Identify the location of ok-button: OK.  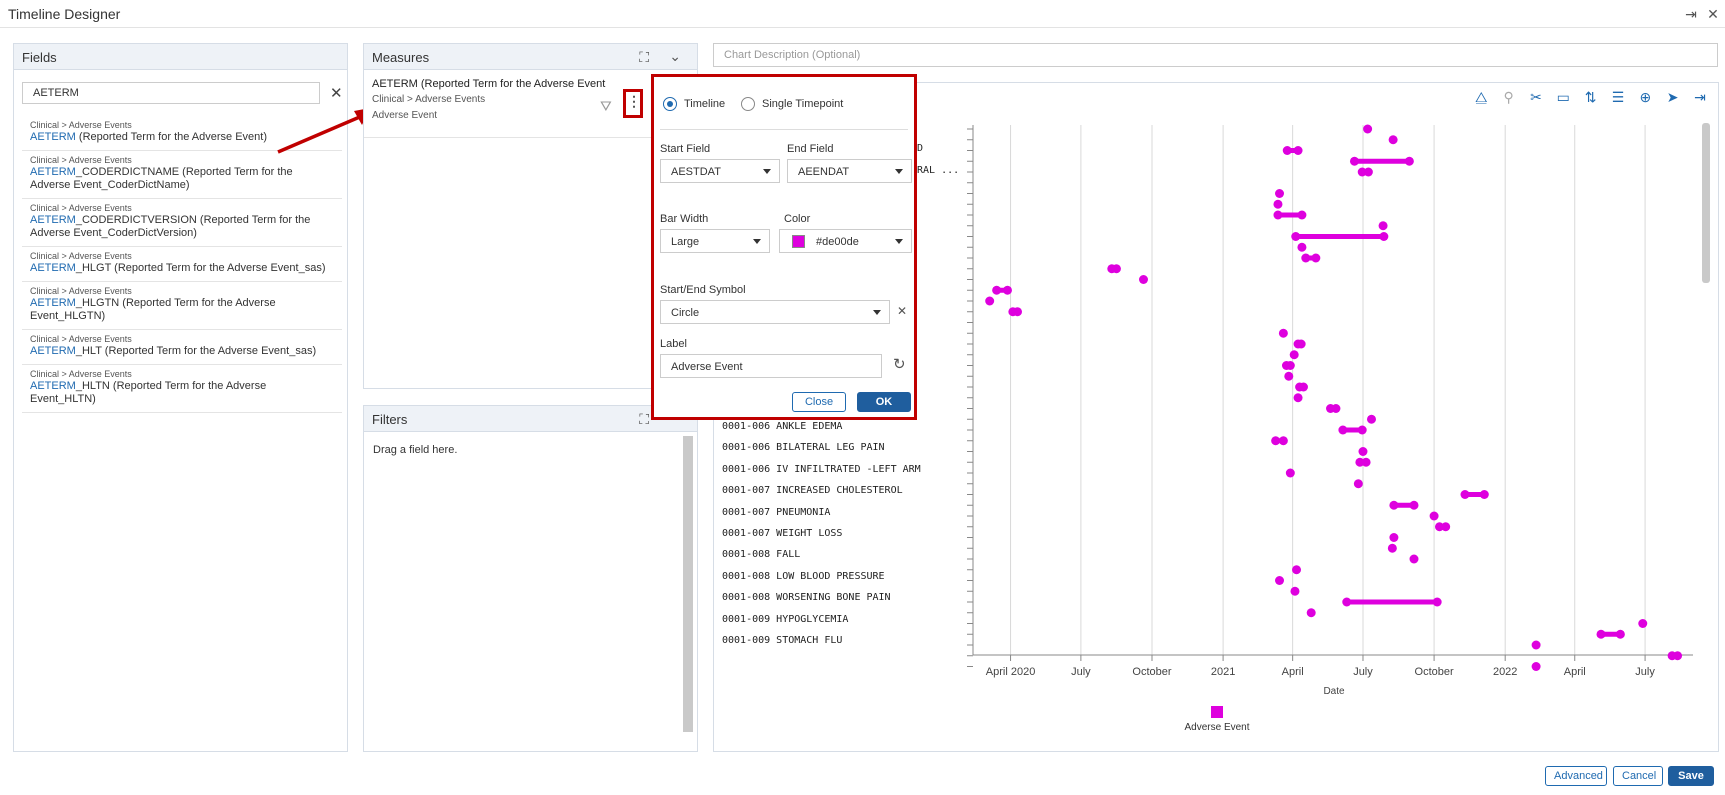
(884, 402).